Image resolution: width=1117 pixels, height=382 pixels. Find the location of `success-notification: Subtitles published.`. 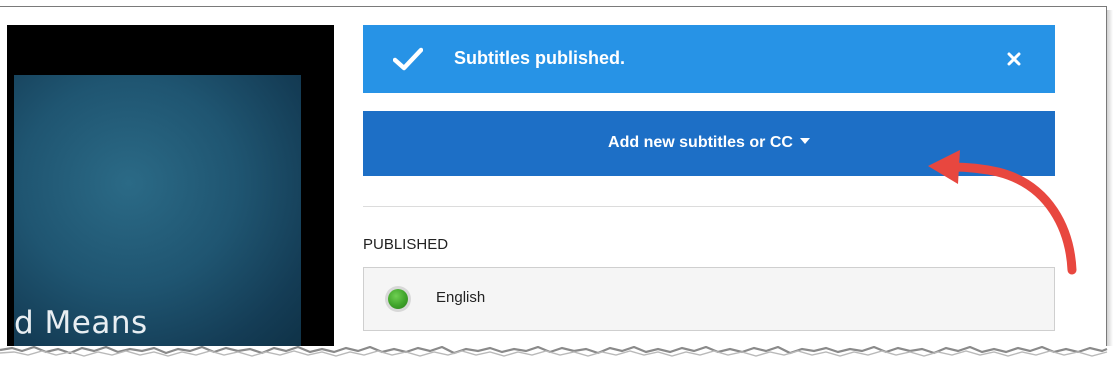

success-notification: Subtitles published. is located at coordinates (709, 59).